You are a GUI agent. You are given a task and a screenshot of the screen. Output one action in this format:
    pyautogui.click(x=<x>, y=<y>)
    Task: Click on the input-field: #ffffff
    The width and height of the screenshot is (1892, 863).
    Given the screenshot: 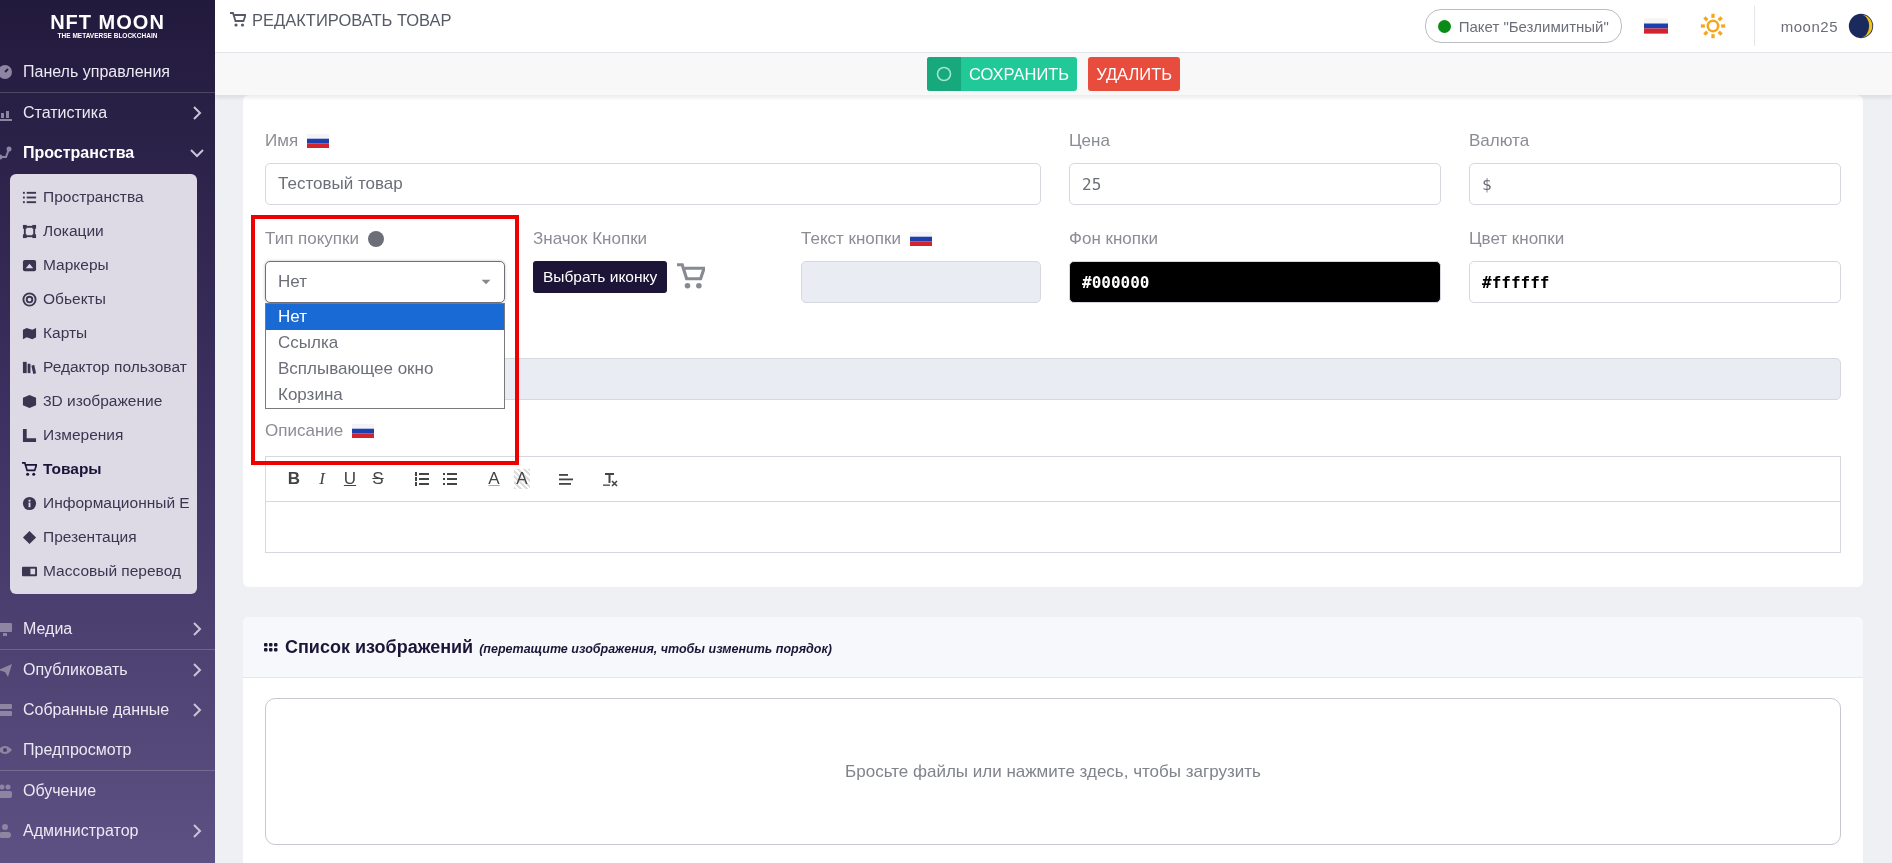 What is the action you would take?
    pyautogui.click(x=1655, y=282)
    